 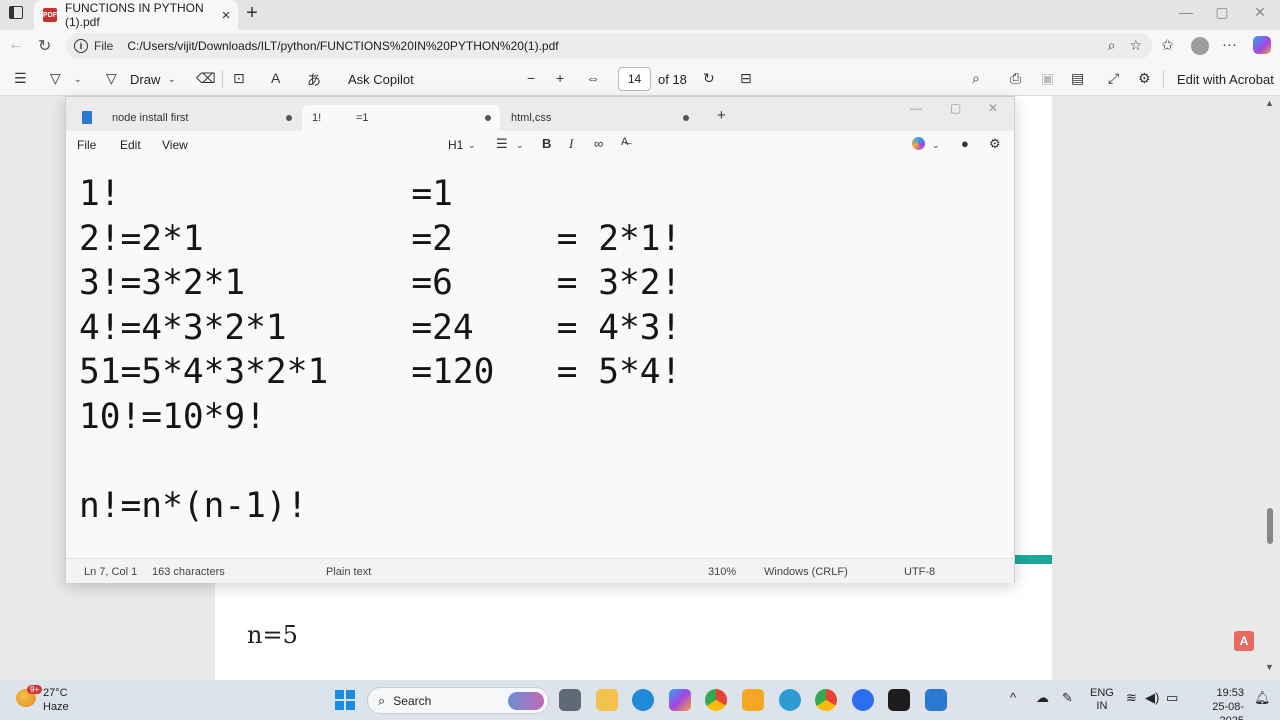 What do you see at coordinates (458, 700) in the screenshot?
I see `taskbar-search: ⌕ Search` at bounding box center [458, 700].